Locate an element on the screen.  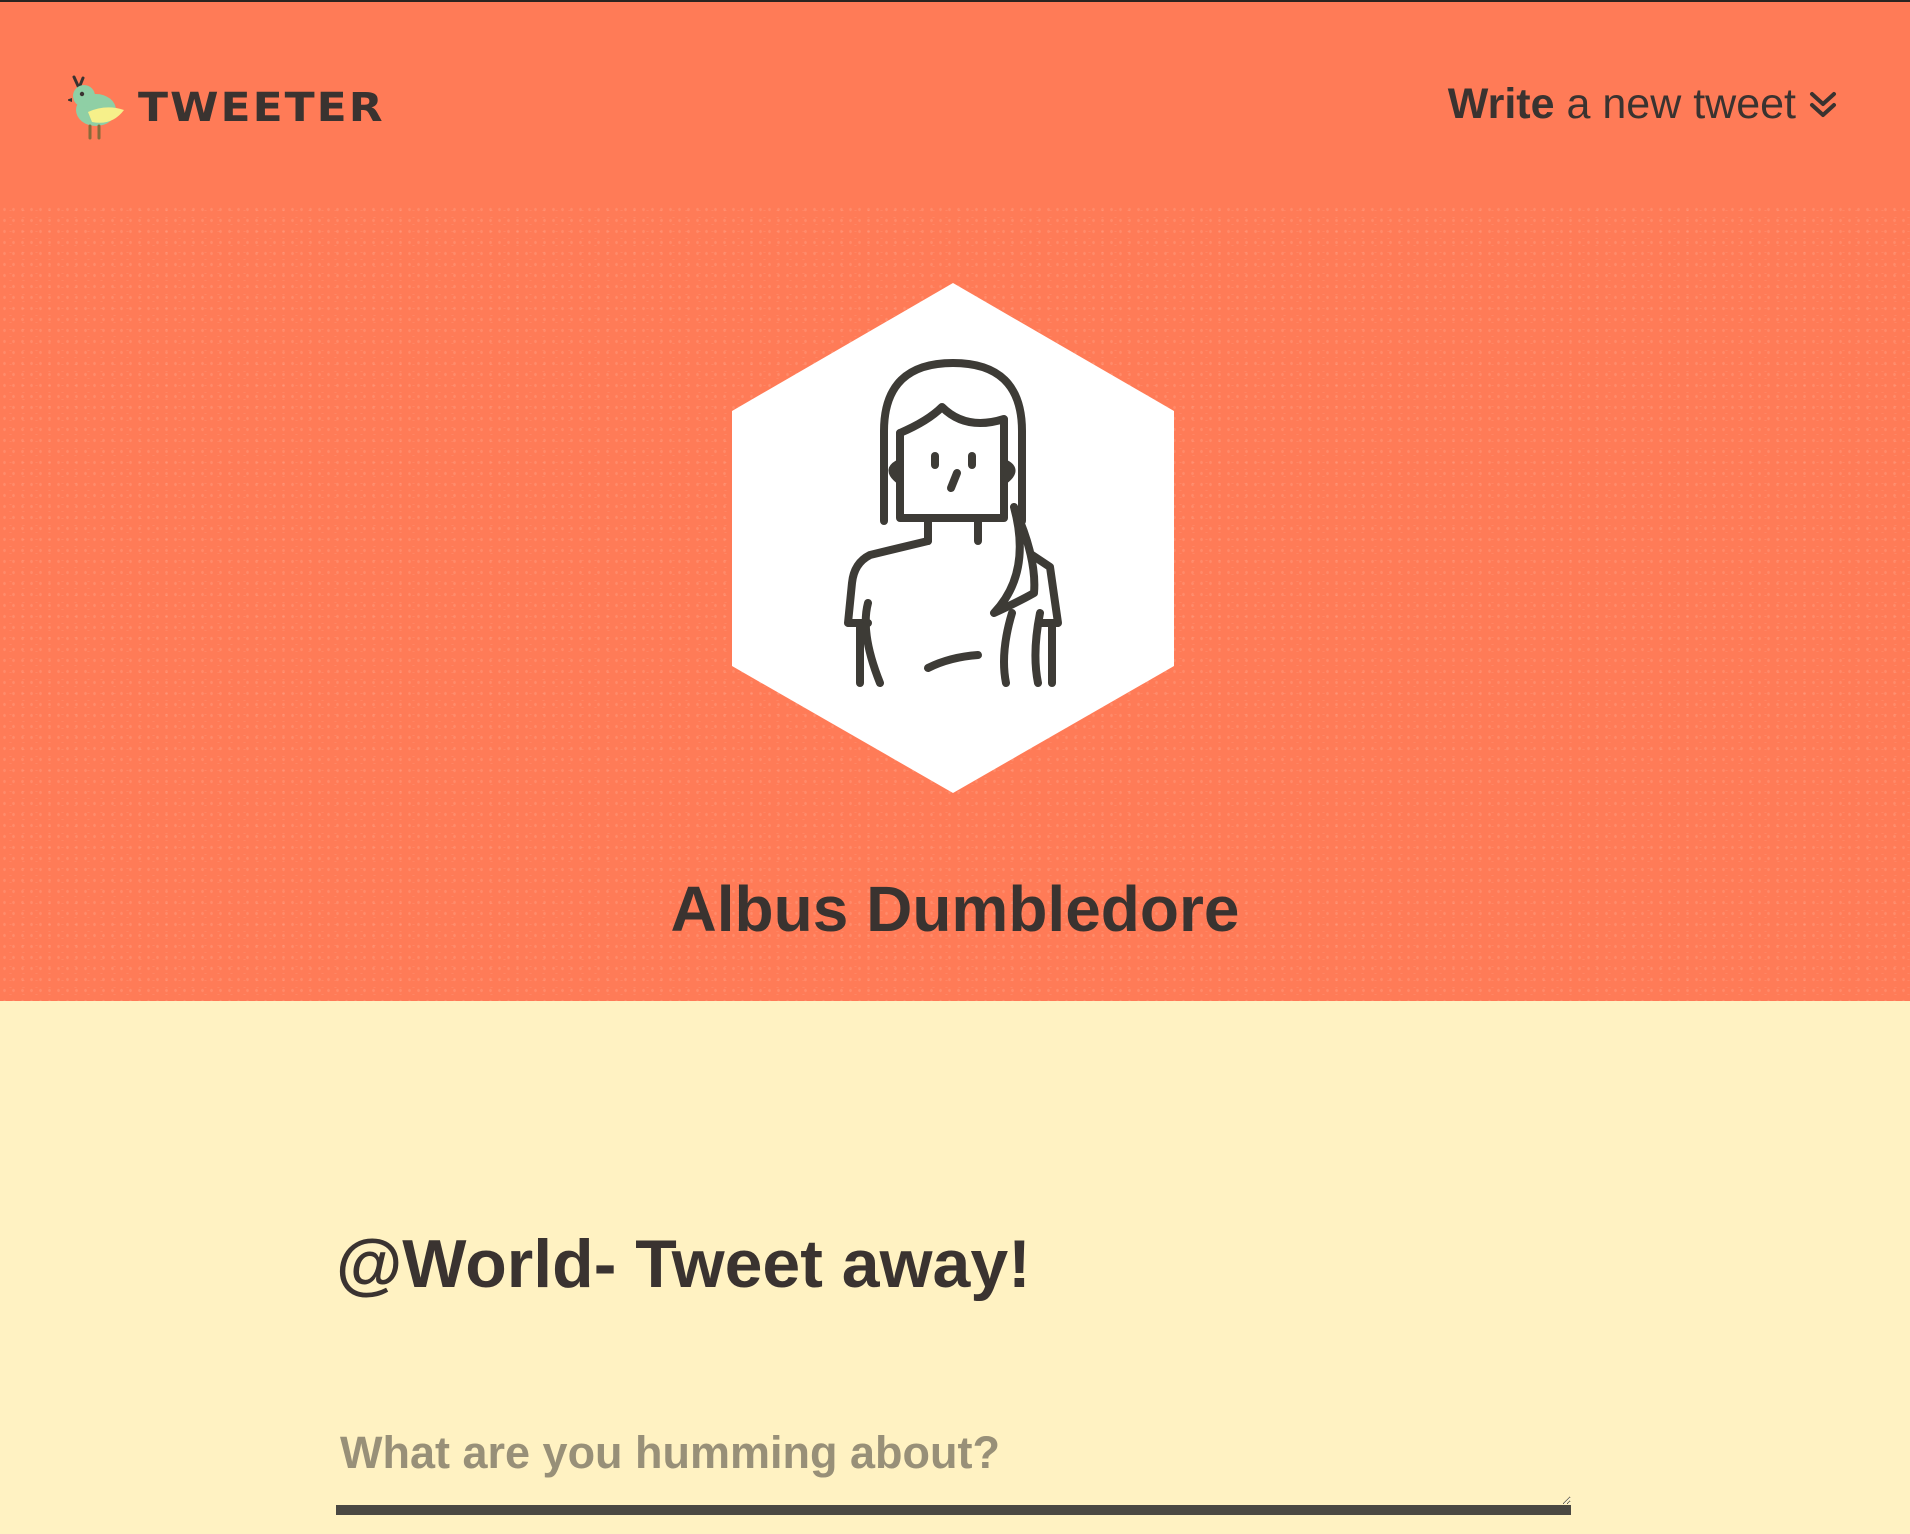
tweet-input is located at coordinates (953, 1467).